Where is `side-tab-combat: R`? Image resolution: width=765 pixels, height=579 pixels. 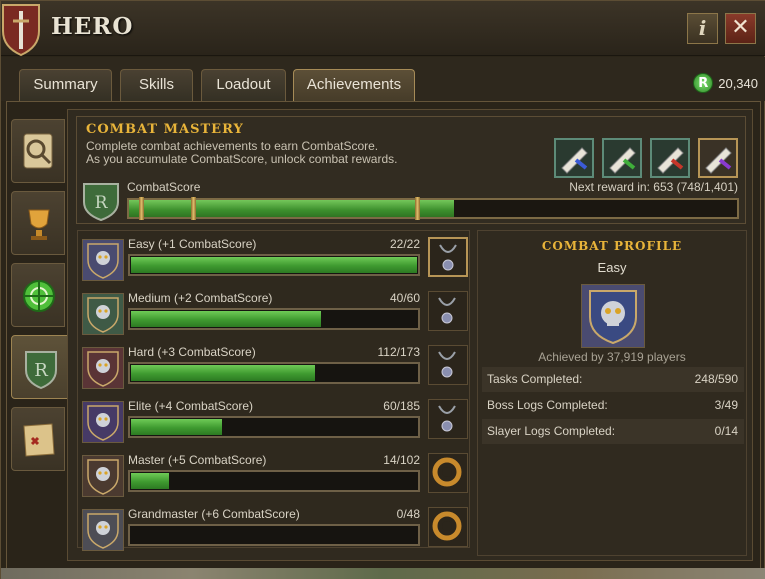
side-tab-combat: R is located at coordinates (40, 367).